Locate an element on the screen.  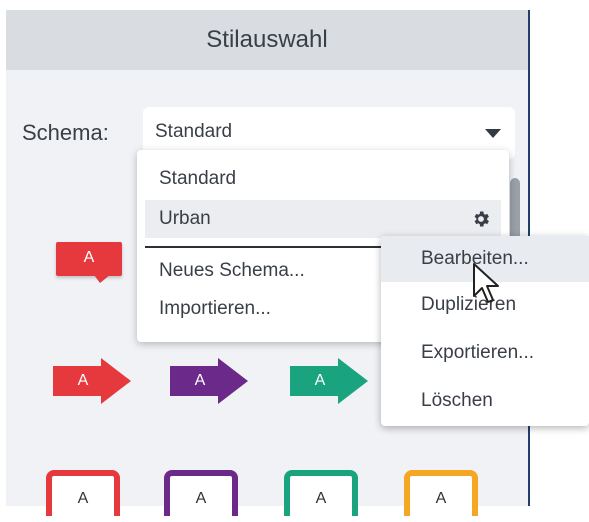
style-box-teal: A is located at coordinates (321, 493).